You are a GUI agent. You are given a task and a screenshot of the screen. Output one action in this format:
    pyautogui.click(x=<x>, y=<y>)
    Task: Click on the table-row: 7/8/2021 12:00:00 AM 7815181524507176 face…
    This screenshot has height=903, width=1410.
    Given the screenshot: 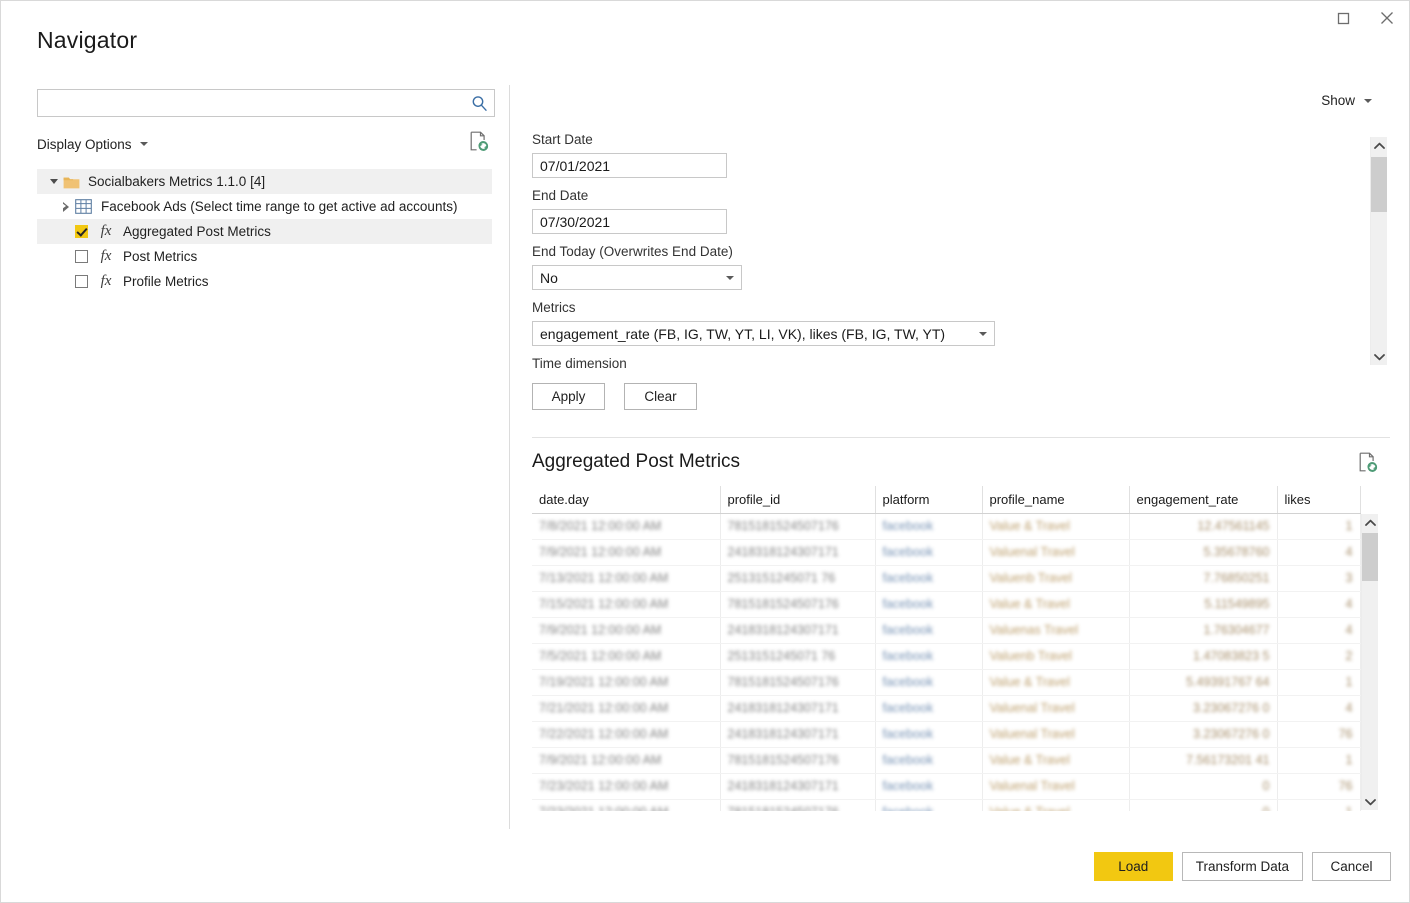 What is the action you would take?
    pyautogui.click(x=946, y=526)
    